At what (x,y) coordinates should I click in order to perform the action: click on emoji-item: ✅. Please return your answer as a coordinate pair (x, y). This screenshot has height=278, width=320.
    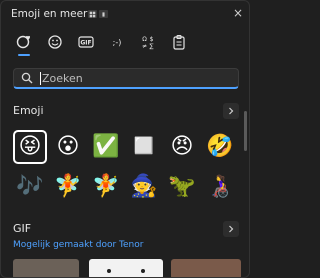
    Looking at the image, I should click on (106, 147).